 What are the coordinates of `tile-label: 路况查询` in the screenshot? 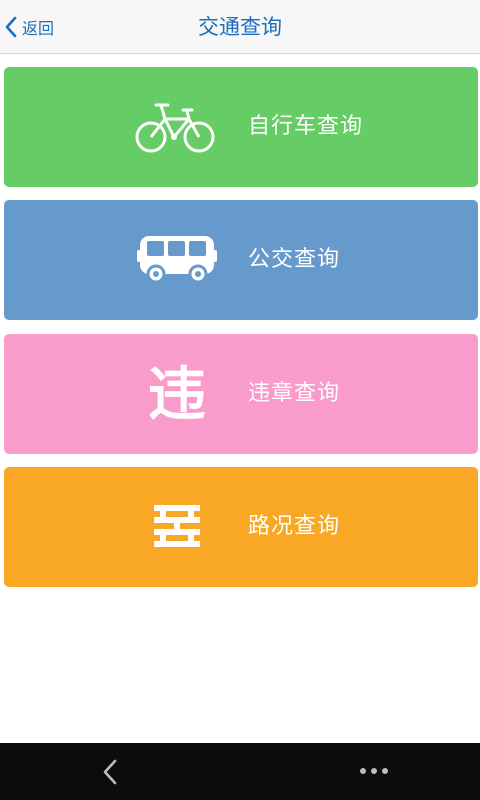 It's located at (294, 526).